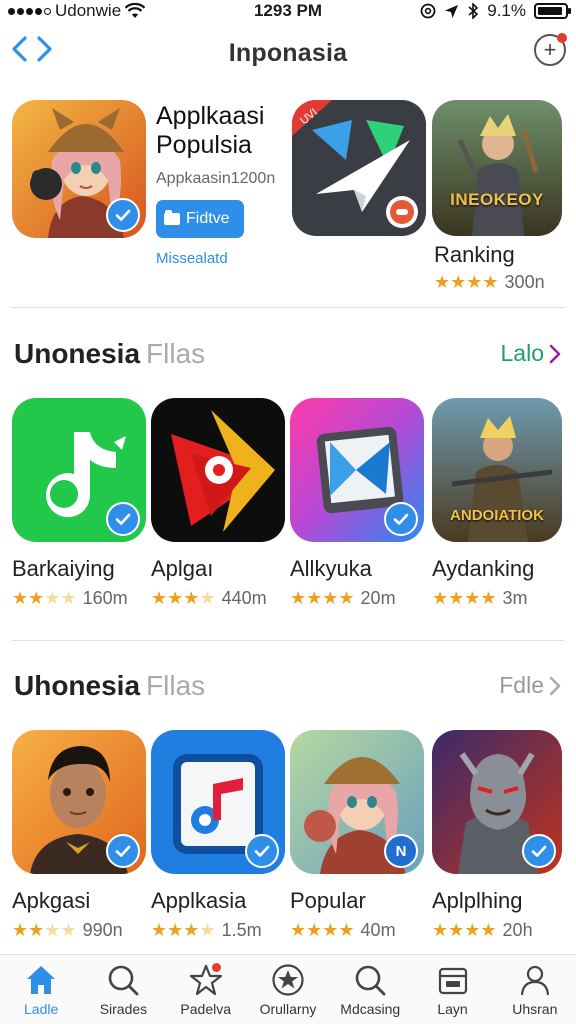 This screenshot has height=1024, width=576. Describe the element at coordinates (555, 353) in the screenshot. I see `chevron-right-icon` at that location.